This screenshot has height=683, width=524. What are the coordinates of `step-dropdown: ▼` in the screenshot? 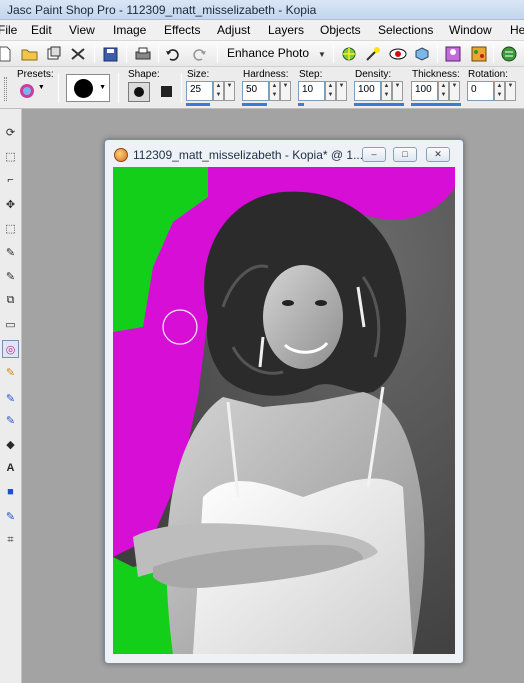 It's located at (341, 91).